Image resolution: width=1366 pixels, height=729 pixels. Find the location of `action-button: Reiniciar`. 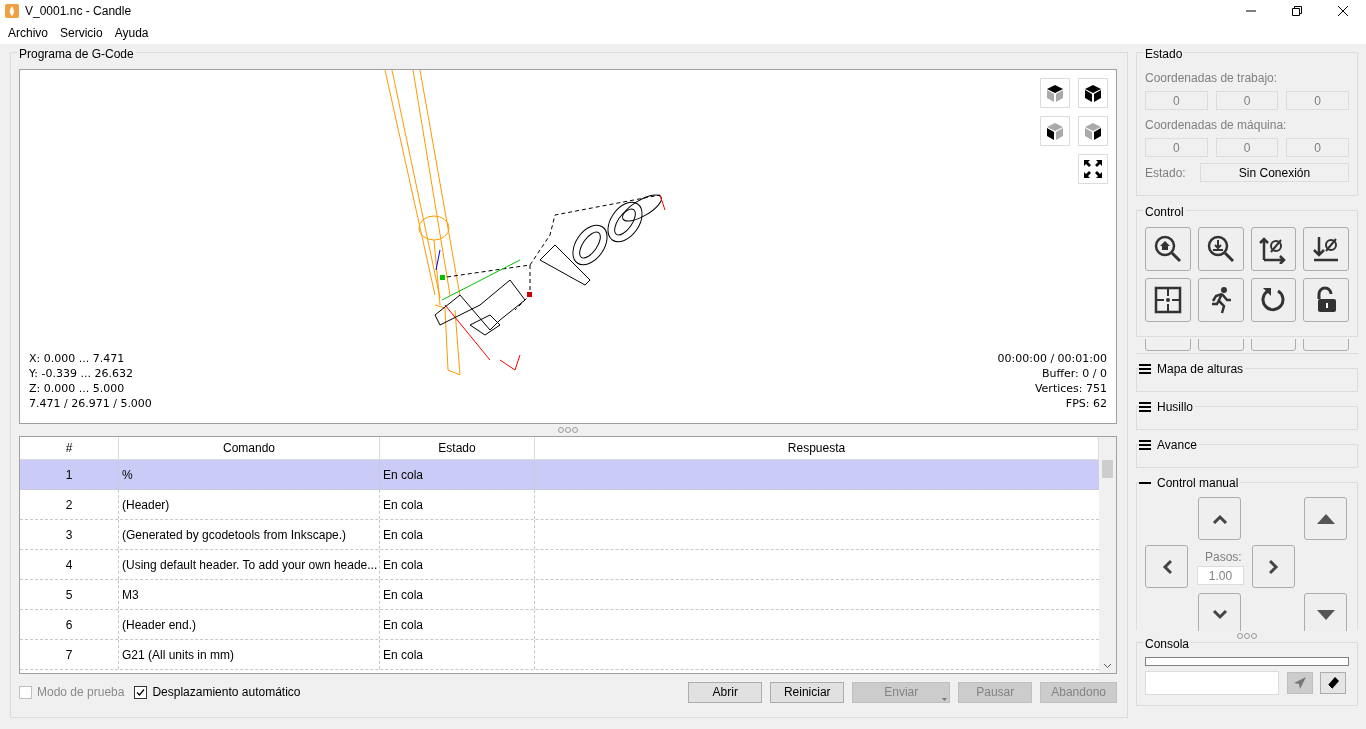

action-button: Reiniciar is located at coordinates (807, 692).